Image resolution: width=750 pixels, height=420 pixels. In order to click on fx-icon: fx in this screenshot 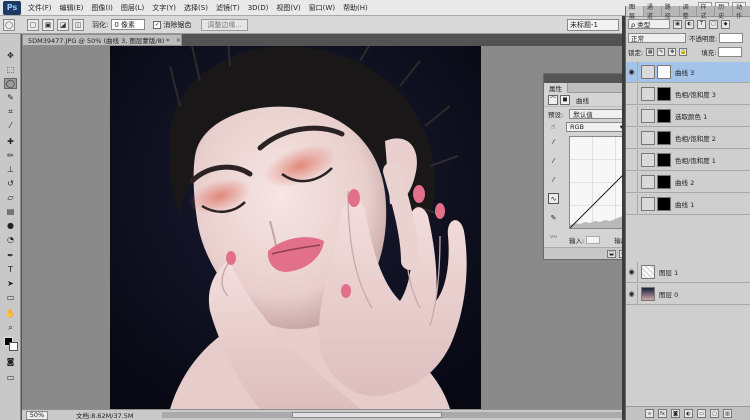, I will do `click(662, 413)`.